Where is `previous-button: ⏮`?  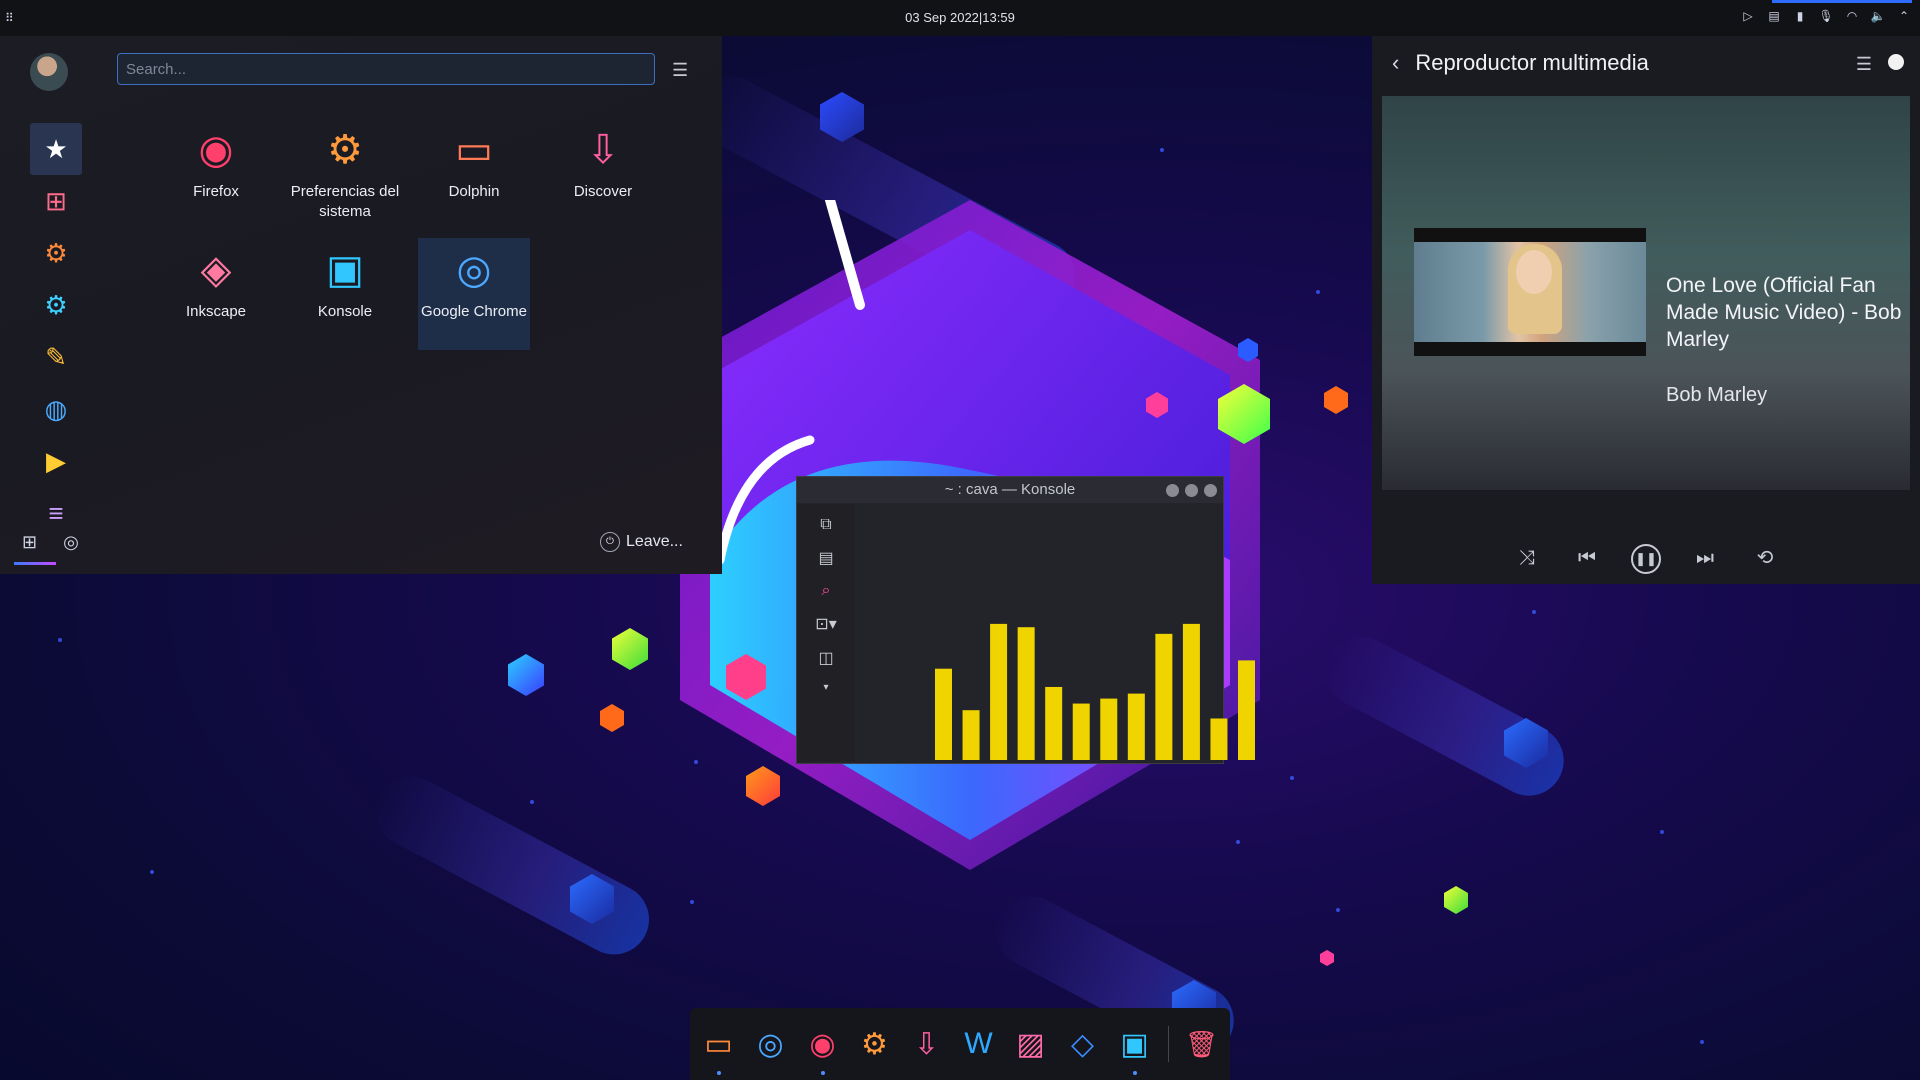
previous-button: ⏮ is located at coordinates (1587, 558).